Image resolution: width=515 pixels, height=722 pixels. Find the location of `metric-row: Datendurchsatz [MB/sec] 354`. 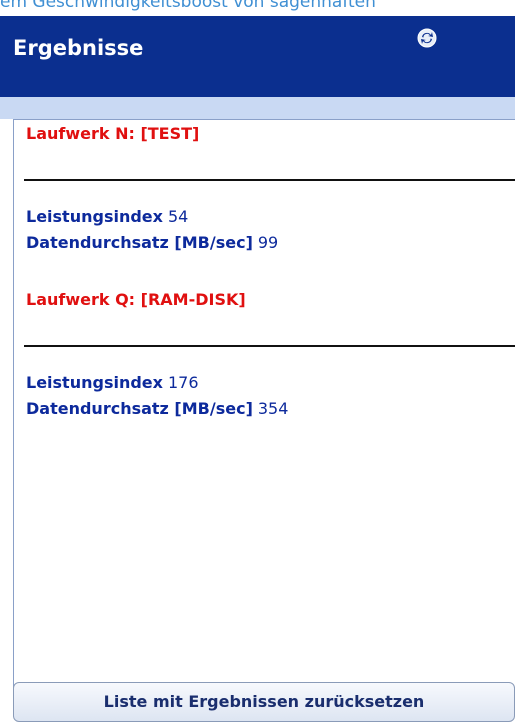

metric-row: Datendurchsatz [MB/sec] 354 is located at coordinates (157, 408).